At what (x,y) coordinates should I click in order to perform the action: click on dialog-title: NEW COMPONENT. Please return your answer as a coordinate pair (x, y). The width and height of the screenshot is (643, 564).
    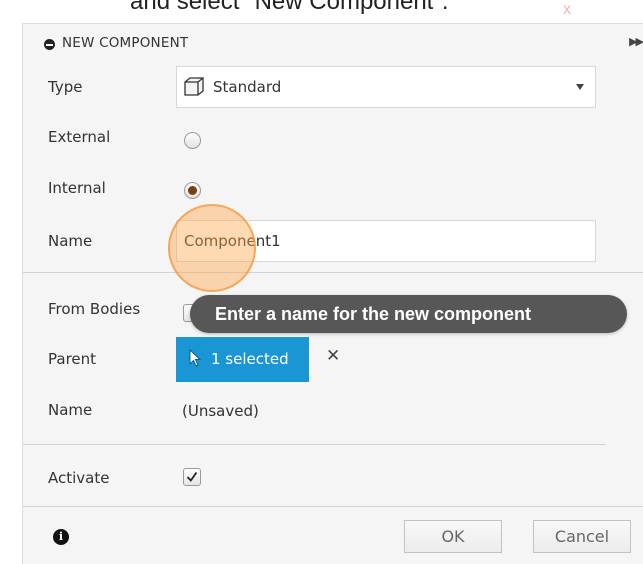
    Looking at the image, I should click on (125, 43).